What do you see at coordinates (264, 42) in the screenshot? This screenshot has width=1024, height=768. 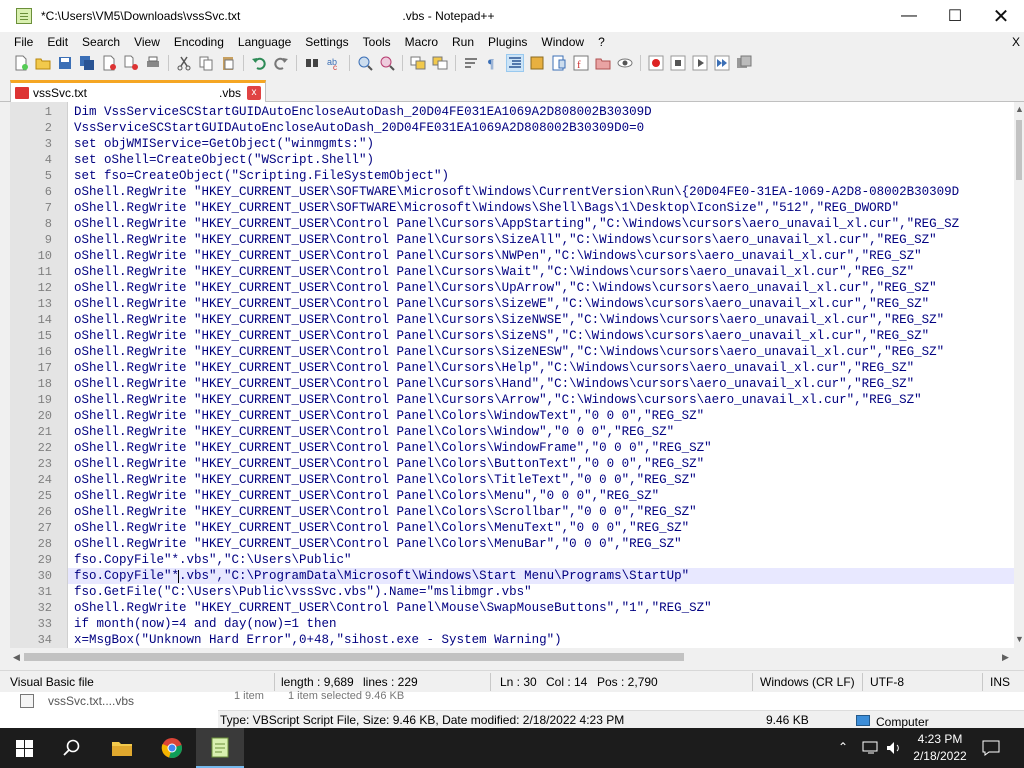 I see `menu-language: Language` at bounding box center [264, 42].